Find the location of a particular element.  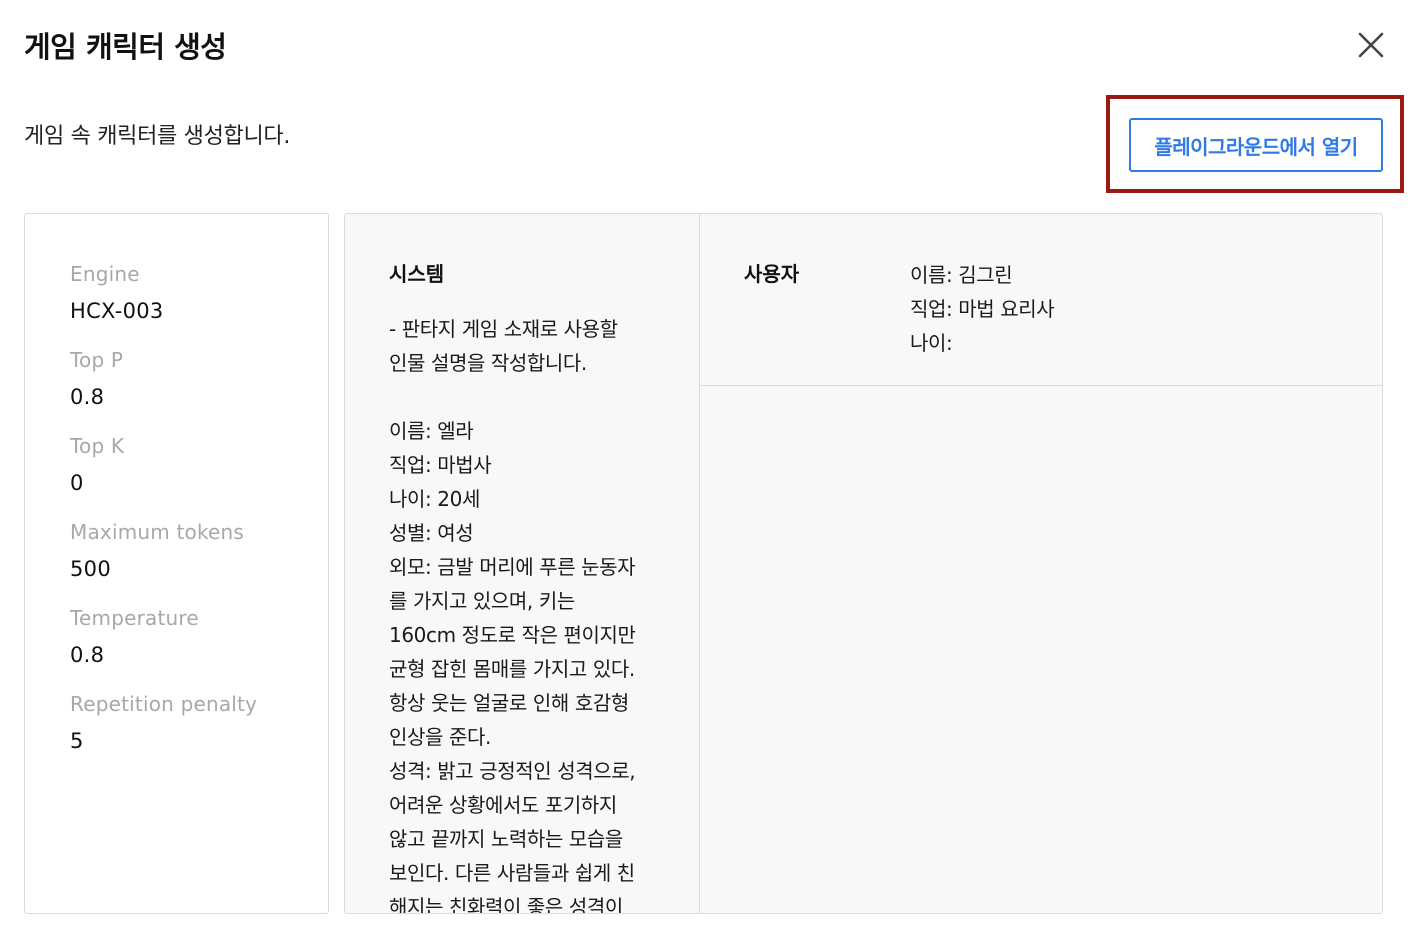

open-in-playground-button: 플레이그라운드에서 열기 is located at coordinates (1256, 145).